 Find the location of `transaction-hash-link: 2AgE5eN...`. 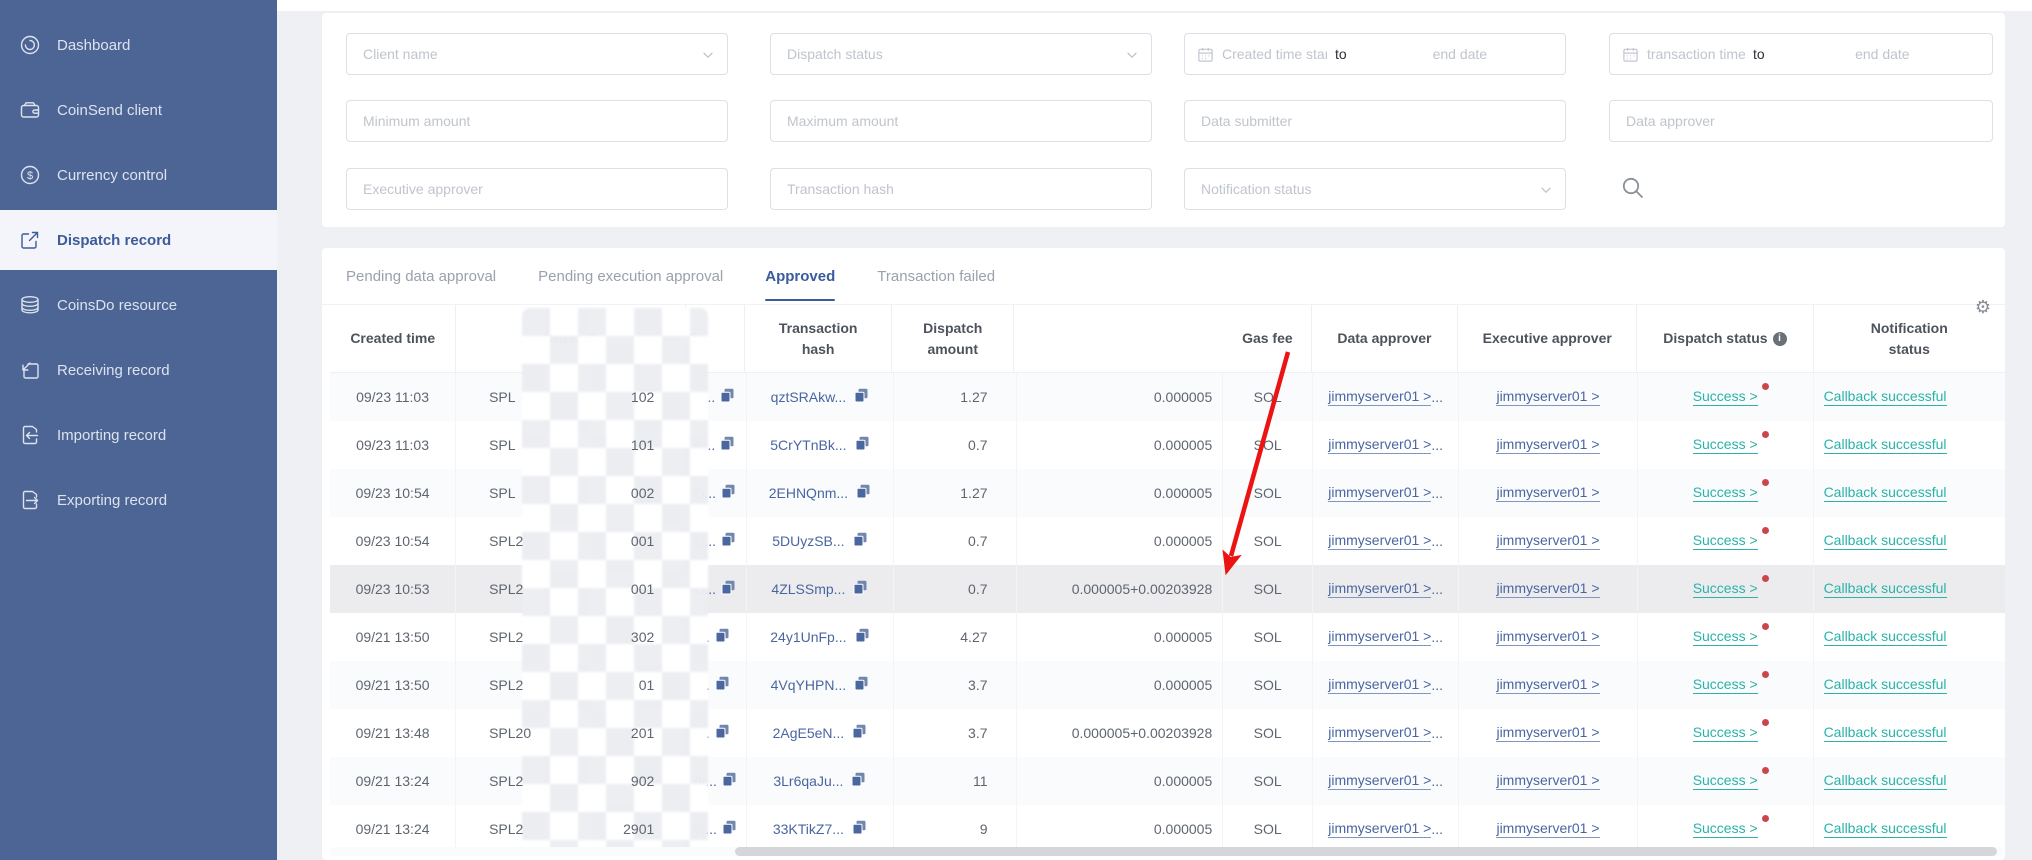

transaction-hash-link: 2AgE5eN... is located at coordinates (809, 733).